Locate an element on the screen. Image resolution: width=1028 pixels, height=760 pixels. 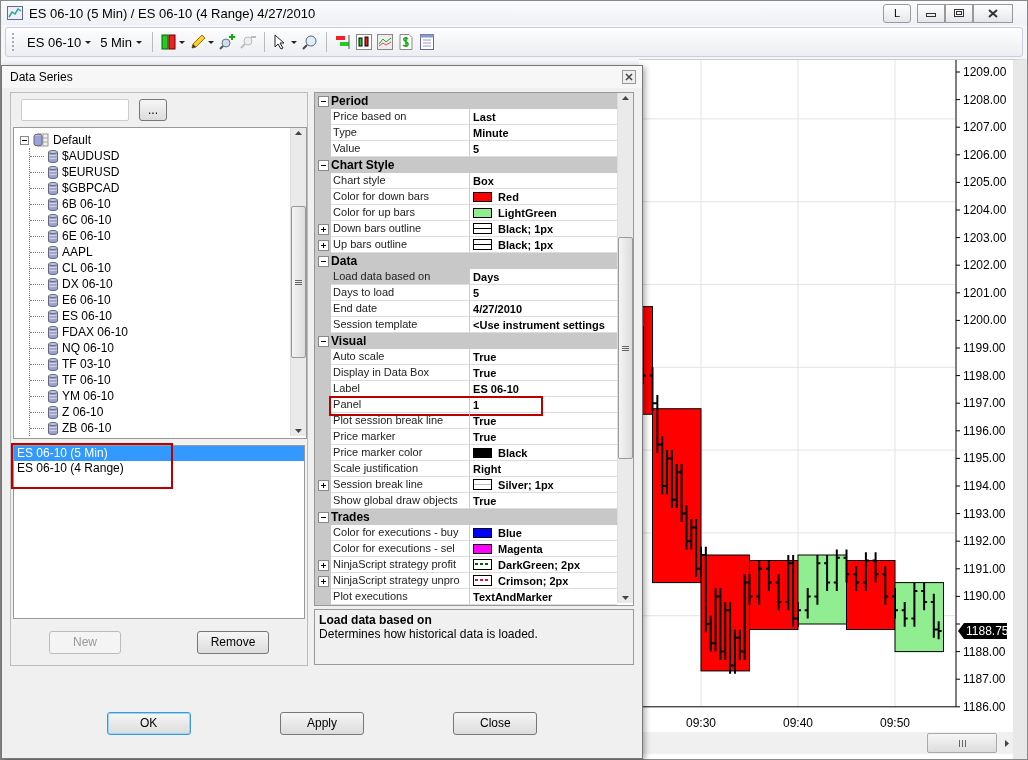
property-name: Auto scale is located at coordinates (401, 357).